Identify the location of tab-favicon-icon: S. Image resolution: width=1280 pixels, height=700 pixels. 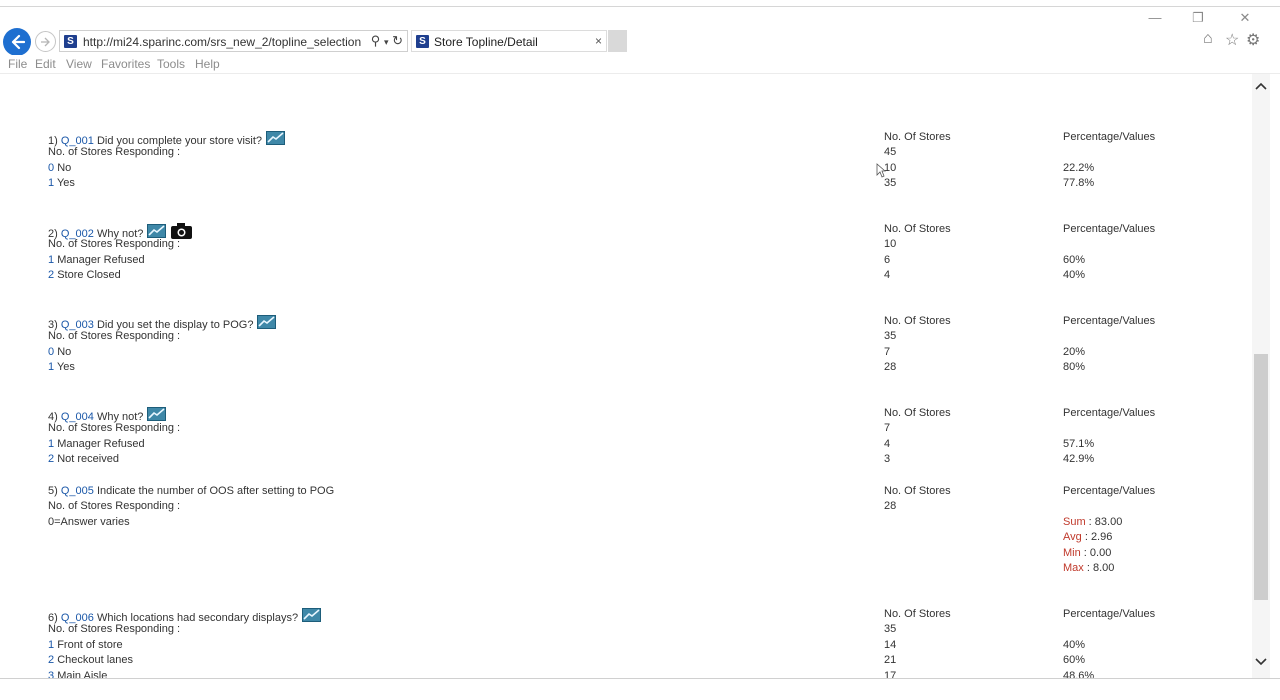
(422, 41).